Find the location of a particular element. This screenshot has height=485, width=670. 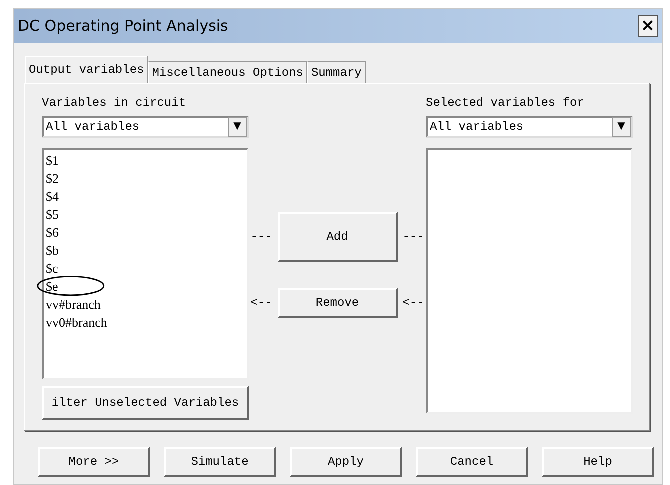

list-item: $6 is located at coordinates (52, 233).